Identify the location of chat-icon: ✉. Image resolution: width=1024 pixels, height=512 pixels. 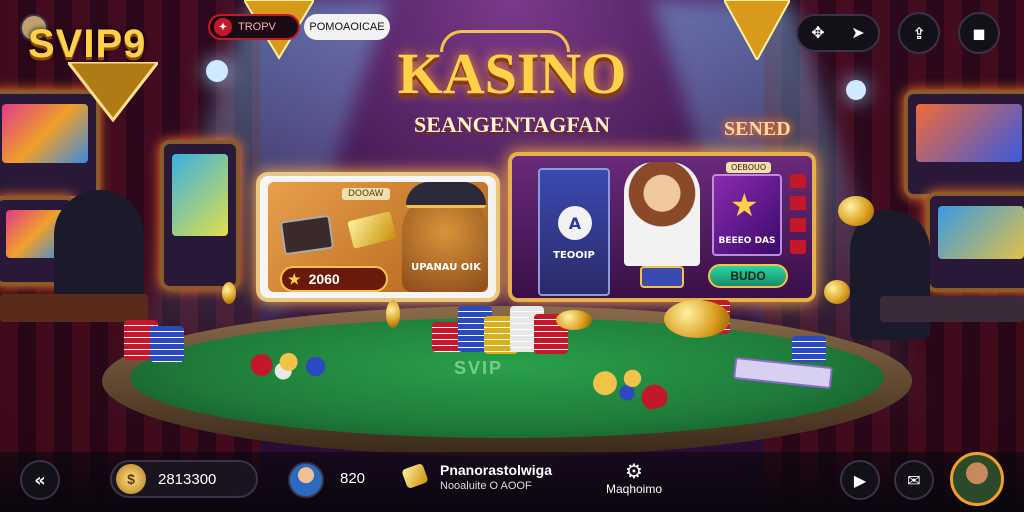
(914, 480).